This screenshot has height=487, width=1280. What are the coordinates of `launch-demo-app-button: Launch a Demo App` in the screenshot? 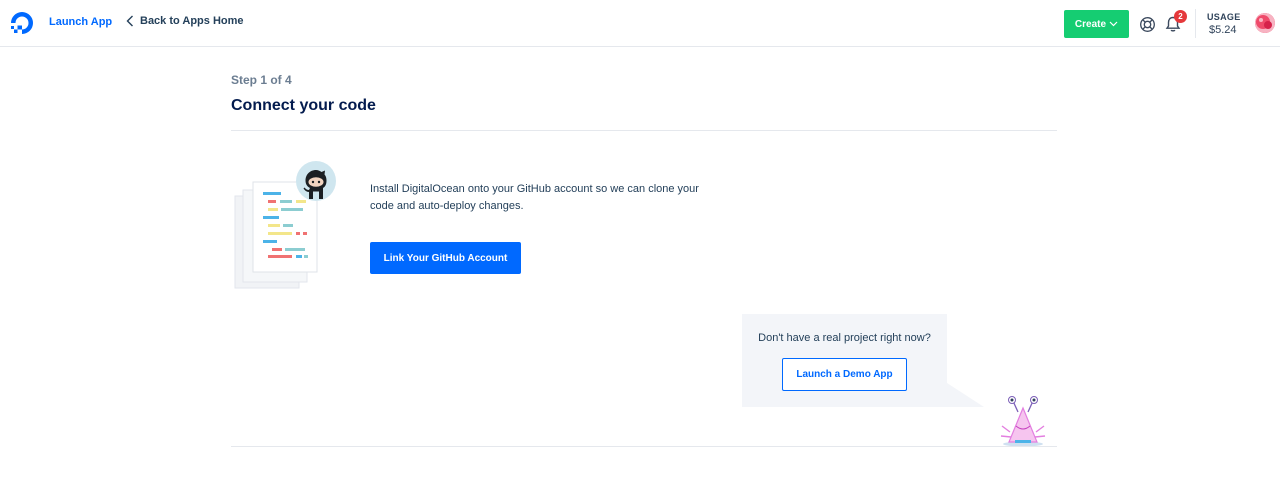 It's located at (844, 374).